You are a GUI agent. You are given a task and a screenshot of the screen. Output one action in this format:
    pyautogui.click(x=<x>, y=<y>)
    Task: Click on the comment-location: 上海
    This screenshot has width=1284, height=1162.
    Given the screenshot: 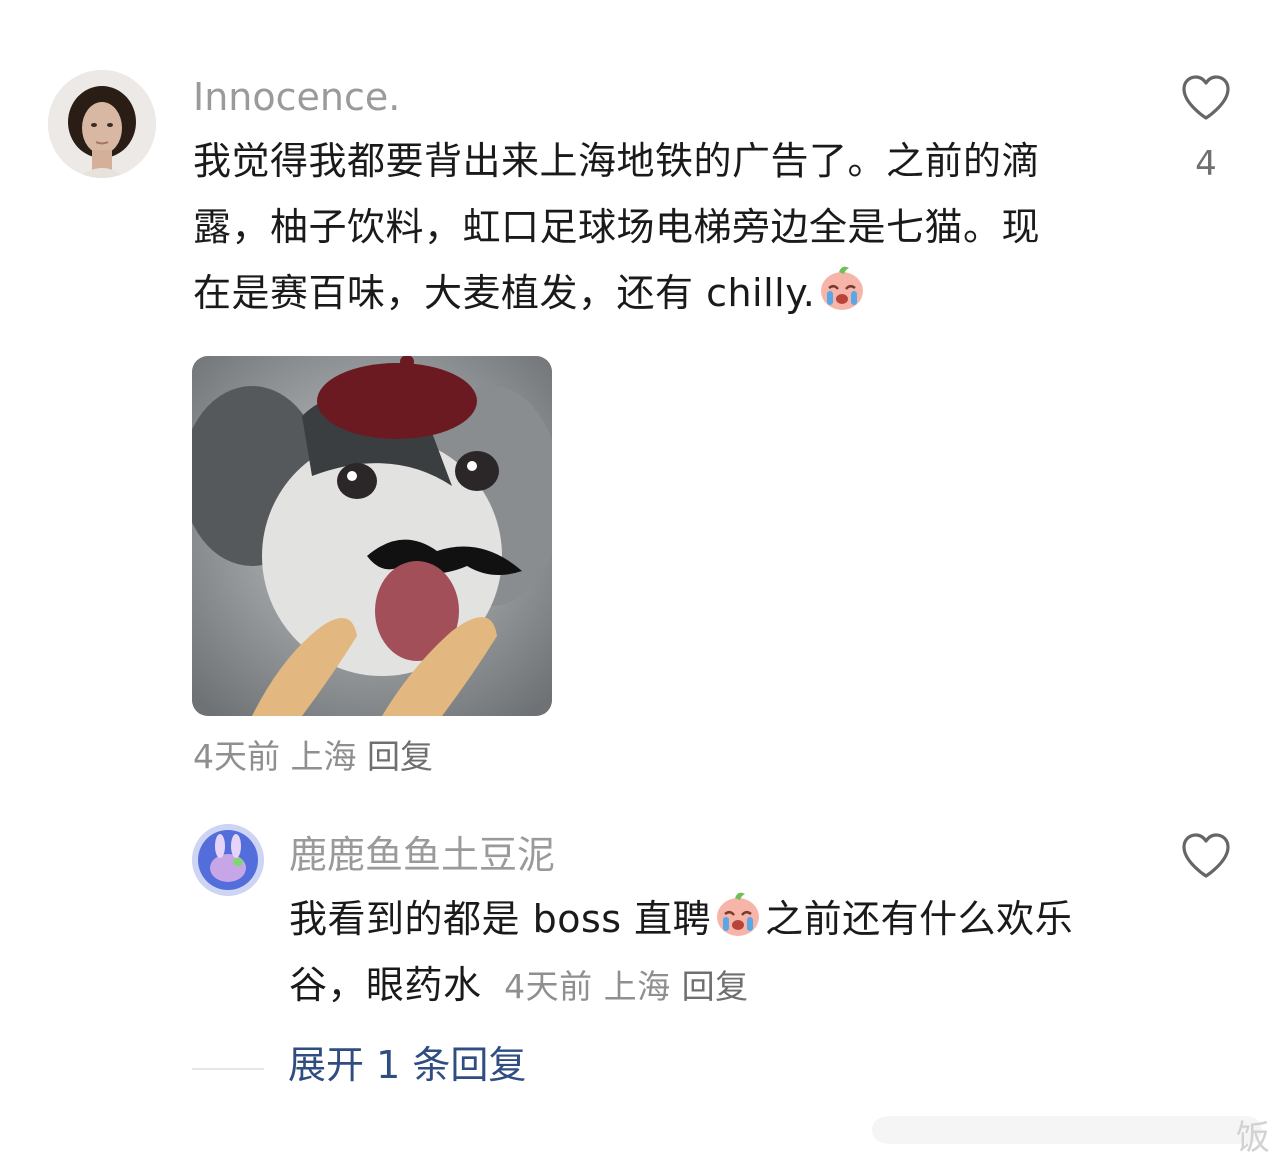 What is the action you would take?
    pyautogui.click(x=323, y=756)
    